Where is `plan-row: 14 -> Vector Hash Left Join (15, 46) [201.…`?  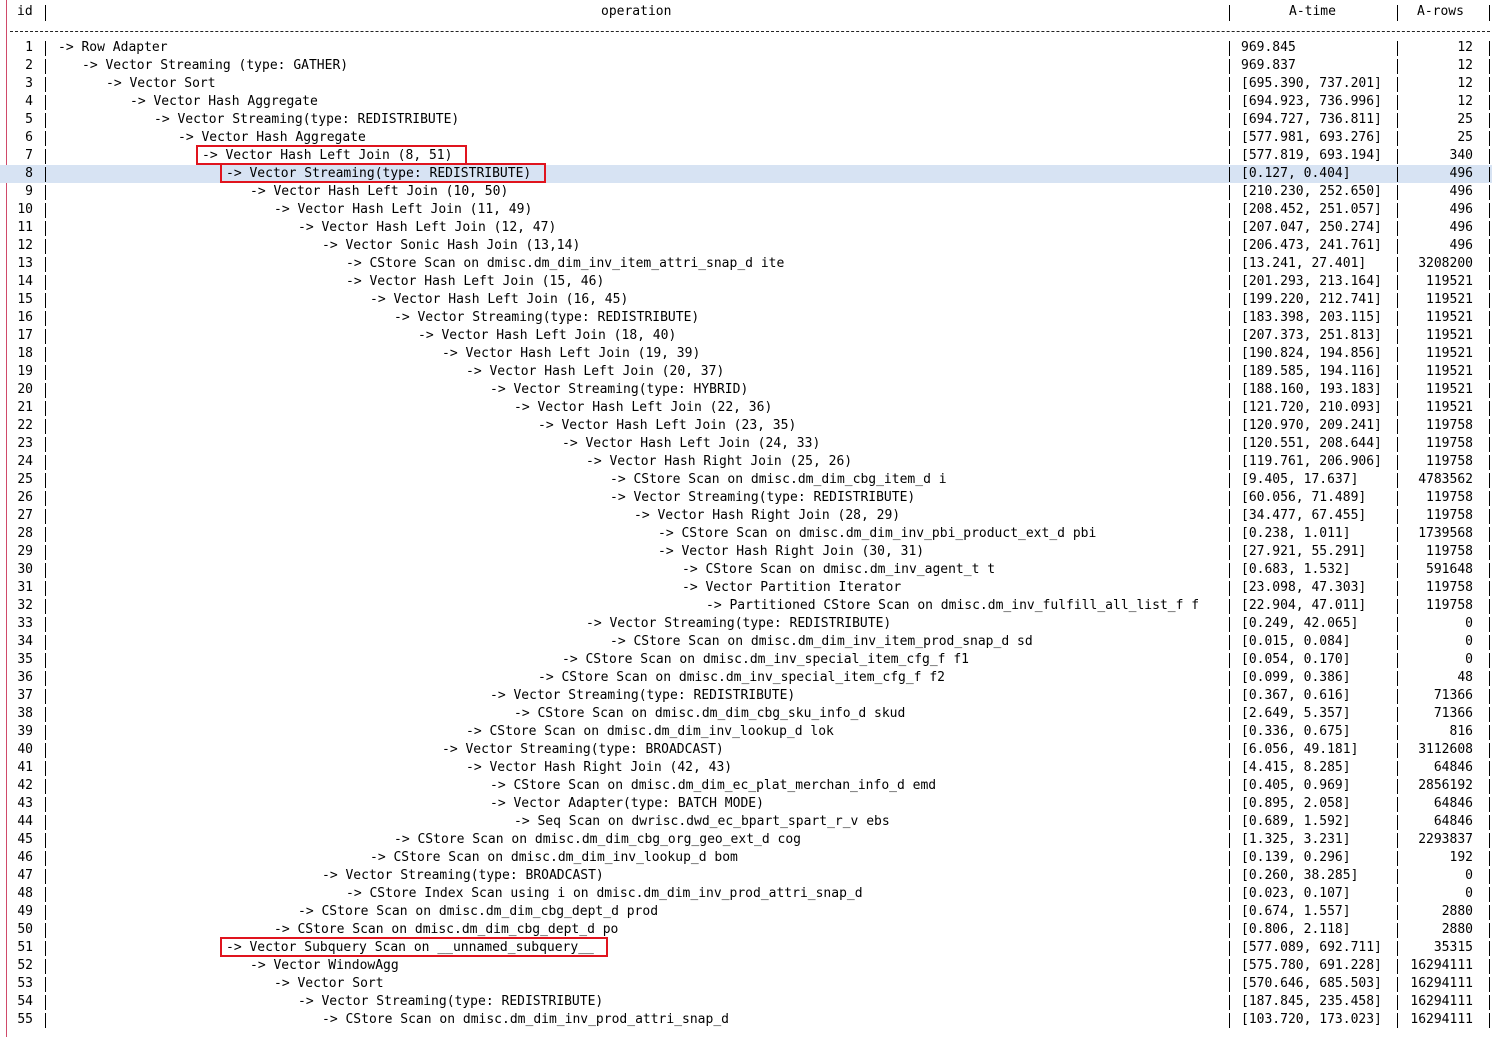
plan-row: 14 -> Vector Hash Left Join (15, 46) [201.… is located at coordinates (746, 282).